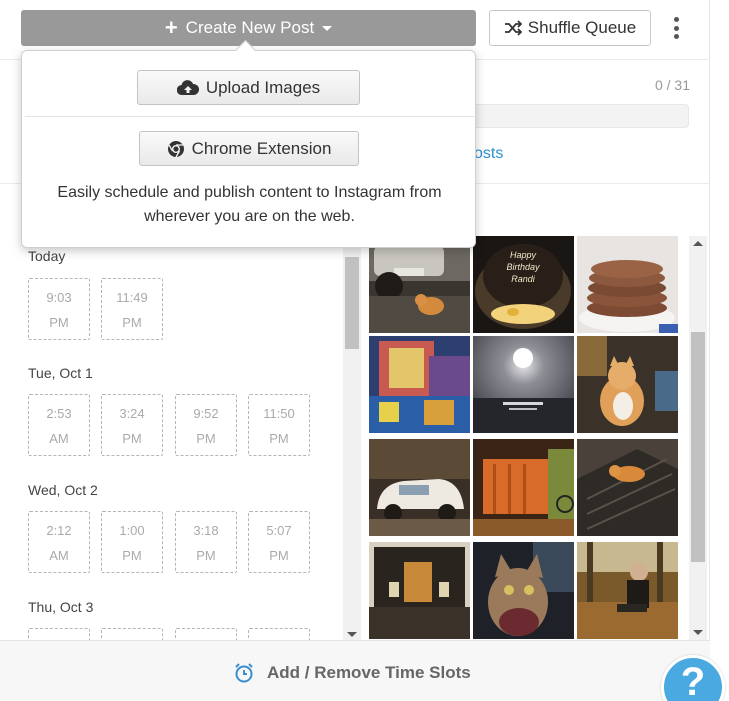 Image resolution: width=729 pixels, height=701 pixels. What do you see at coordinates (132, 542) in the screenshot?
I see `time-slot: 1:00 PM` at bounding box center [132, 542].